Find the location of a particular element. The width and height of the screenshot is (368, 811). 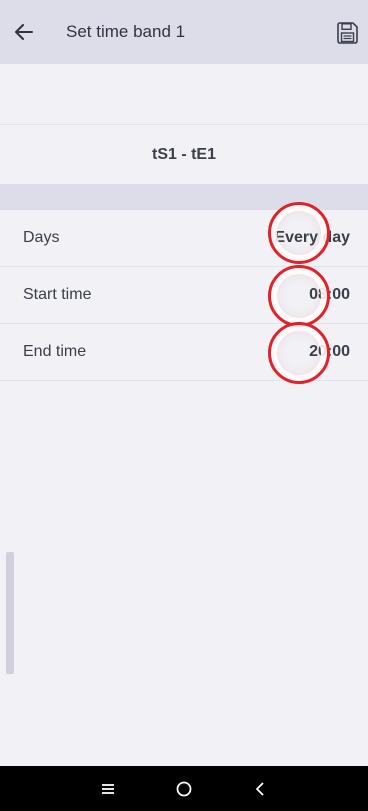

home-button is located at coordinates (184, 789).